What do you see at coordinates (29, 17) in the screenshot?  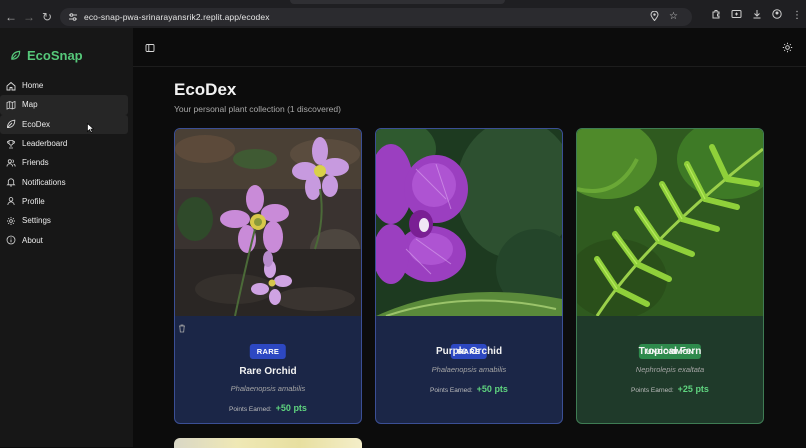 I see `forward-icon: →` at bounding box center [29, 17].